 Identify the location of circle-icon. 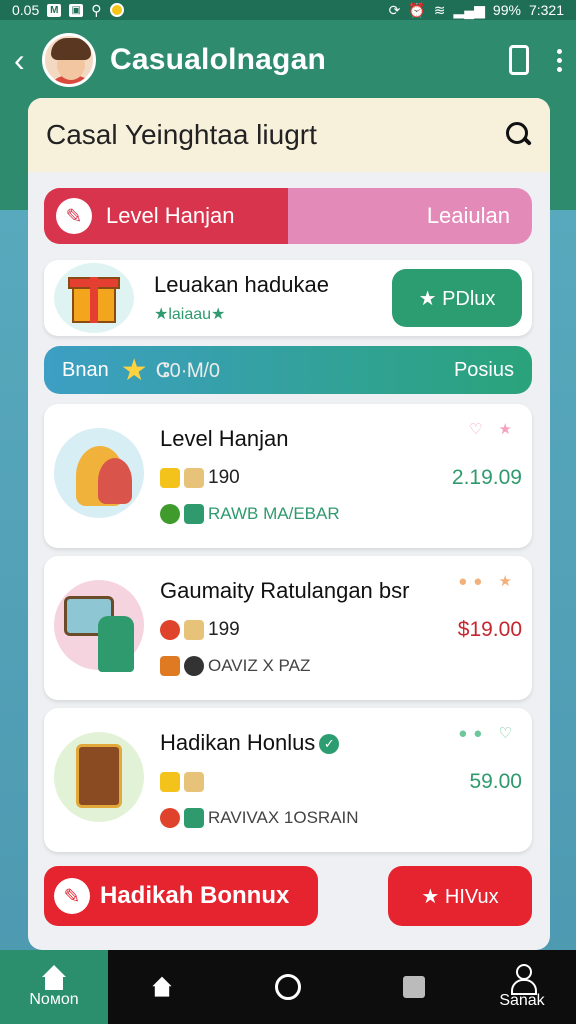
(288, 987).